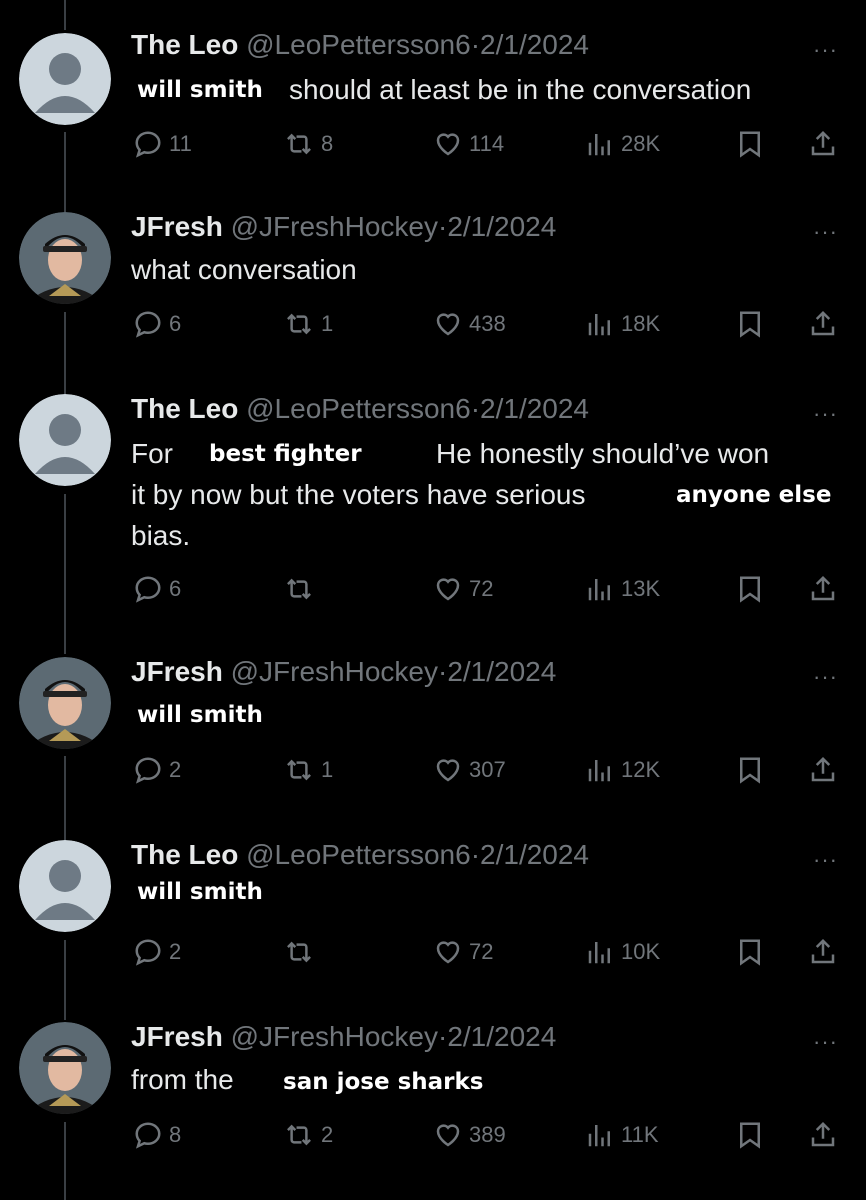 This screenshot has height=1200, width=866. I want to click on like-button: 307, so click(469, 770).